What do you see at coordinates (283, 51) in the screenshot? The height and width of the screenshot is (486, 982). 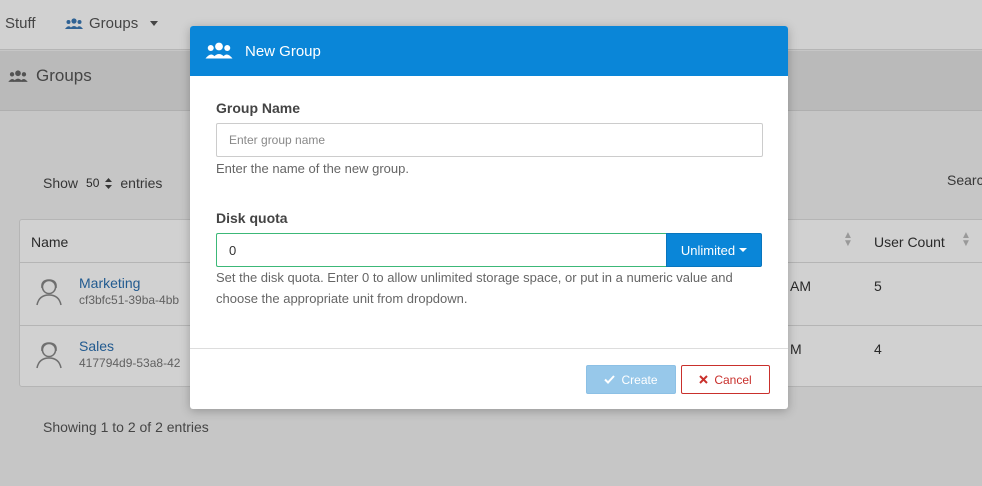 I see `dialog-title: New Group` at bounding box center [283, 51].